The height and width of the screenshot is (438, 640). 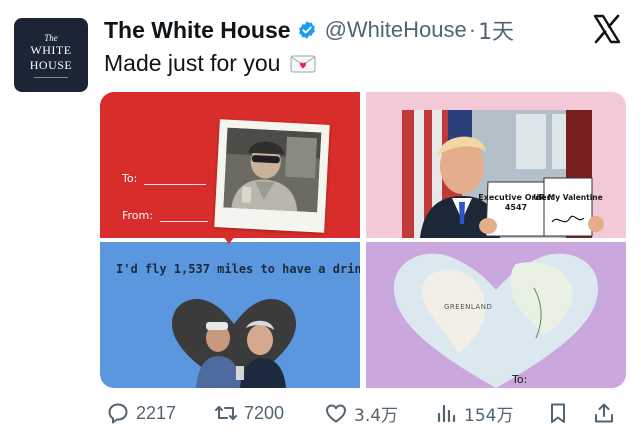 I want to click on x-logo-icon, so click(x=607, y=29).